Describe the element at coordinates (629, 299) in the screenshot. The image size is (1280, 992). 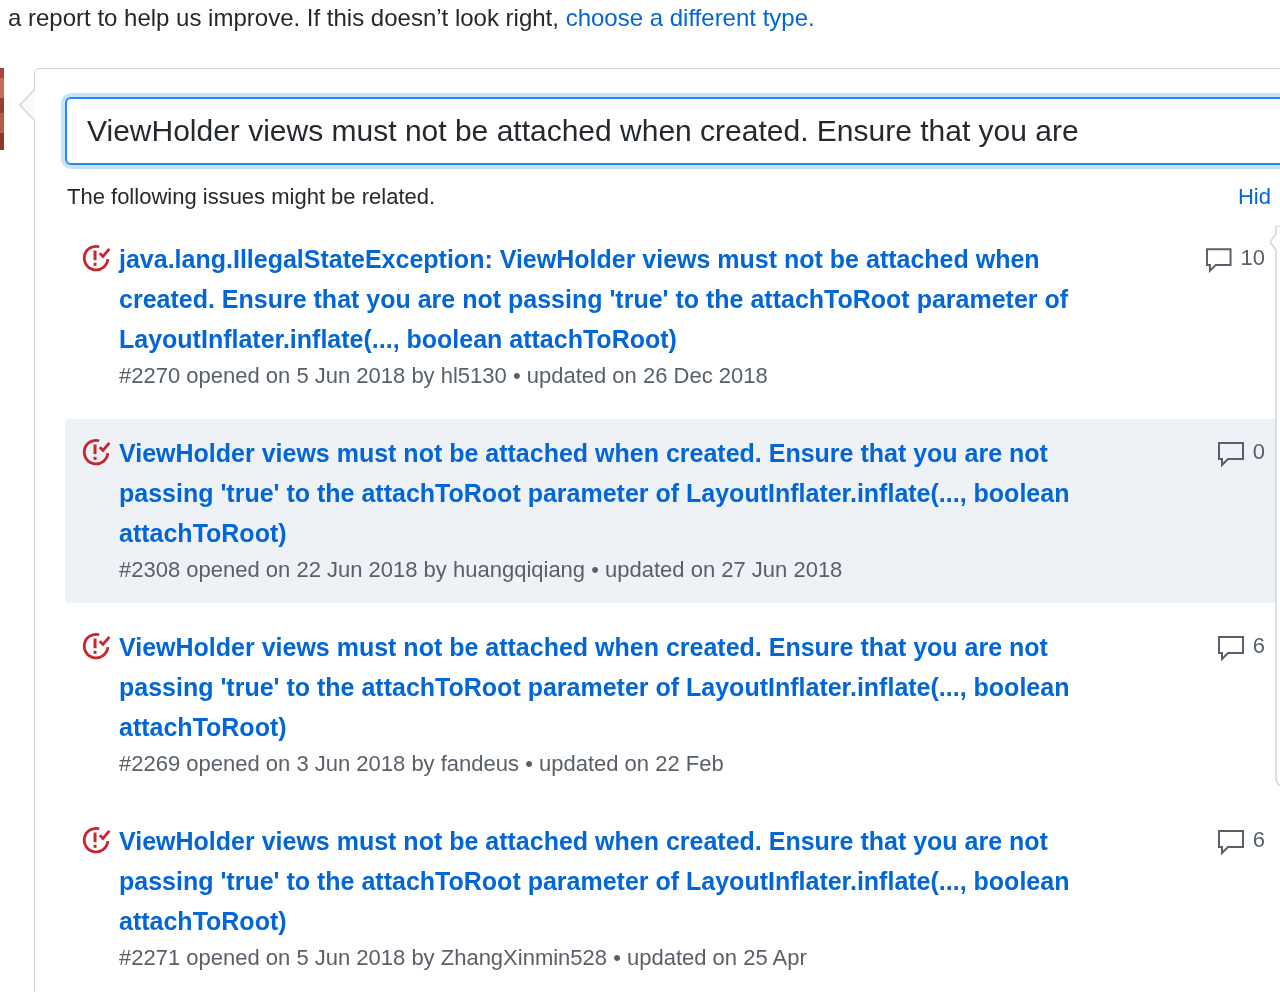
I see `issue-title-link: java.lang.IllegalStateException: ViewHolder views must not be attached when created. Ensure that you are not passing 'true' to the attachToRoot parameter of LayoutInflater.inflate(..., boolean attachToRoot)` at that location.